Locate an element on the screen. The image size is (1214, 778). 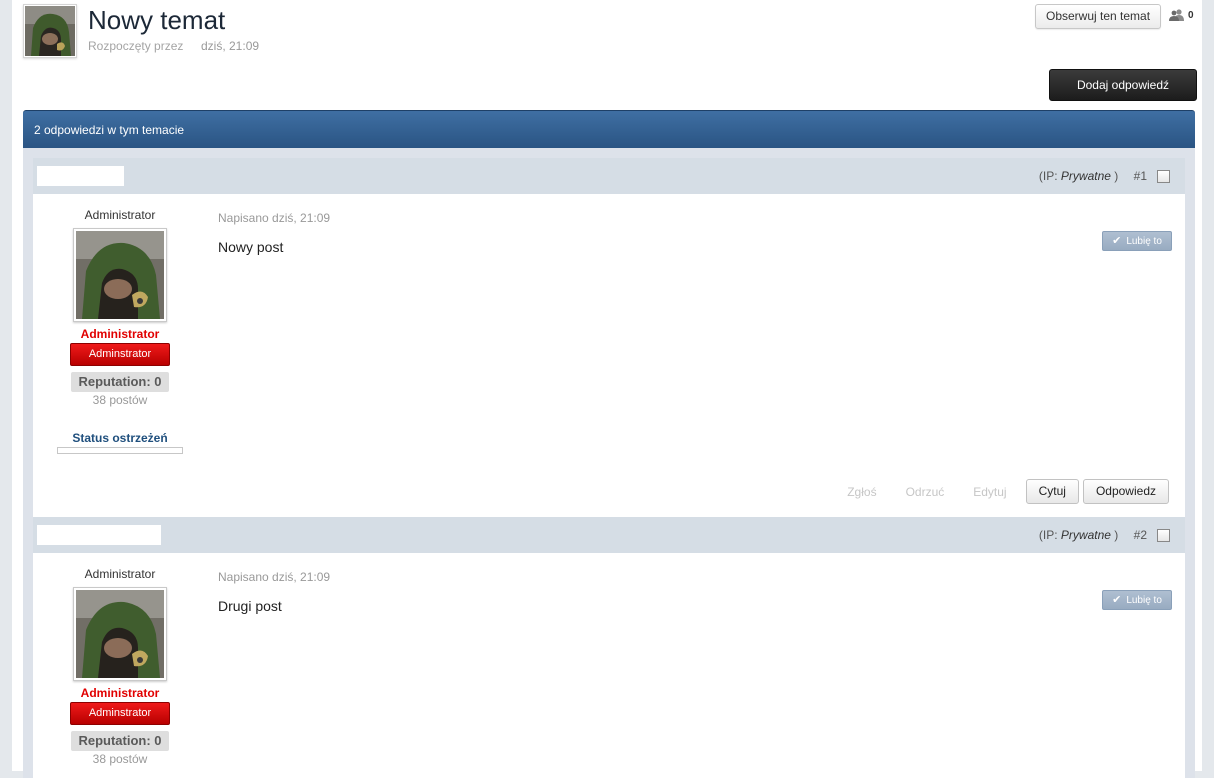
add-reply-button: Dodaj odpowiedź is located at coordinates (1123, 85).